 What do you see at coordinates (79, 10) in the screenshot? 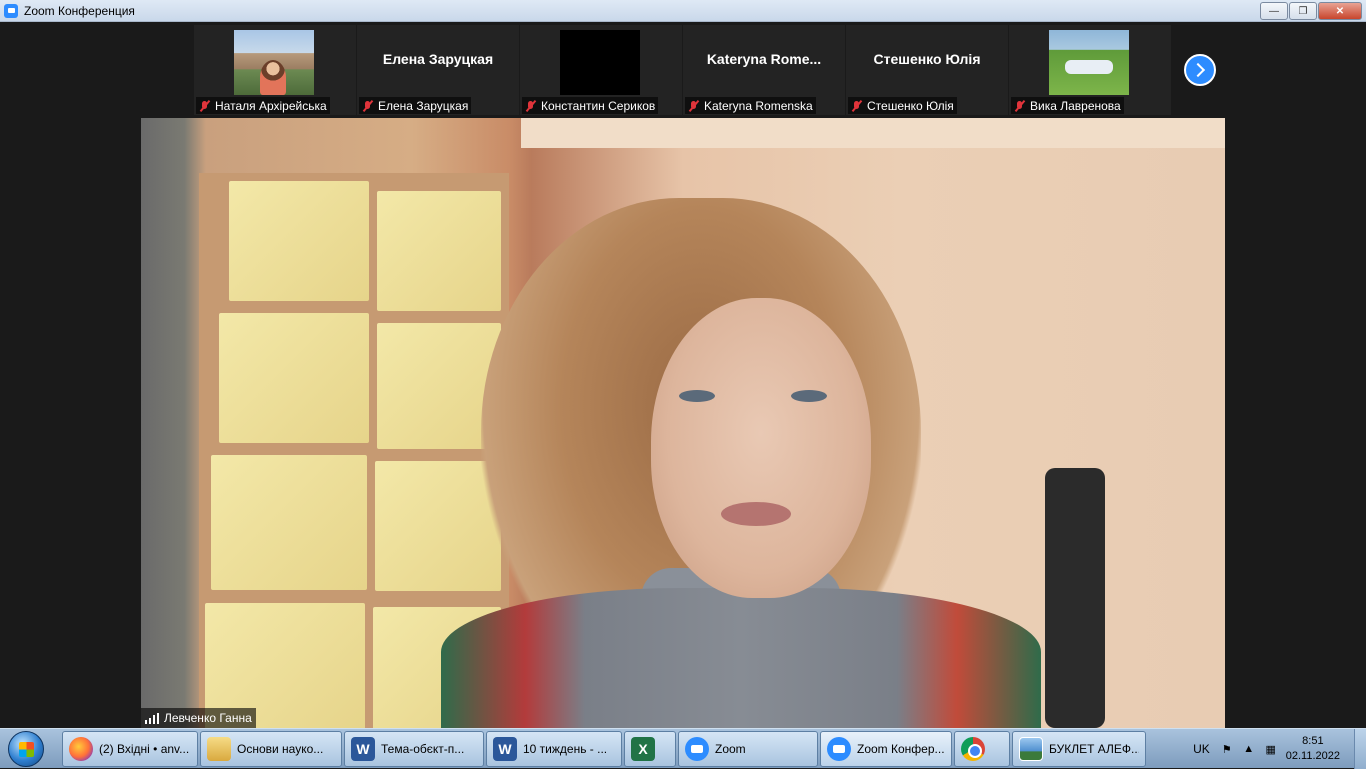
I see `window-title: Zoom Конференция` at bounding box center [79, 10].